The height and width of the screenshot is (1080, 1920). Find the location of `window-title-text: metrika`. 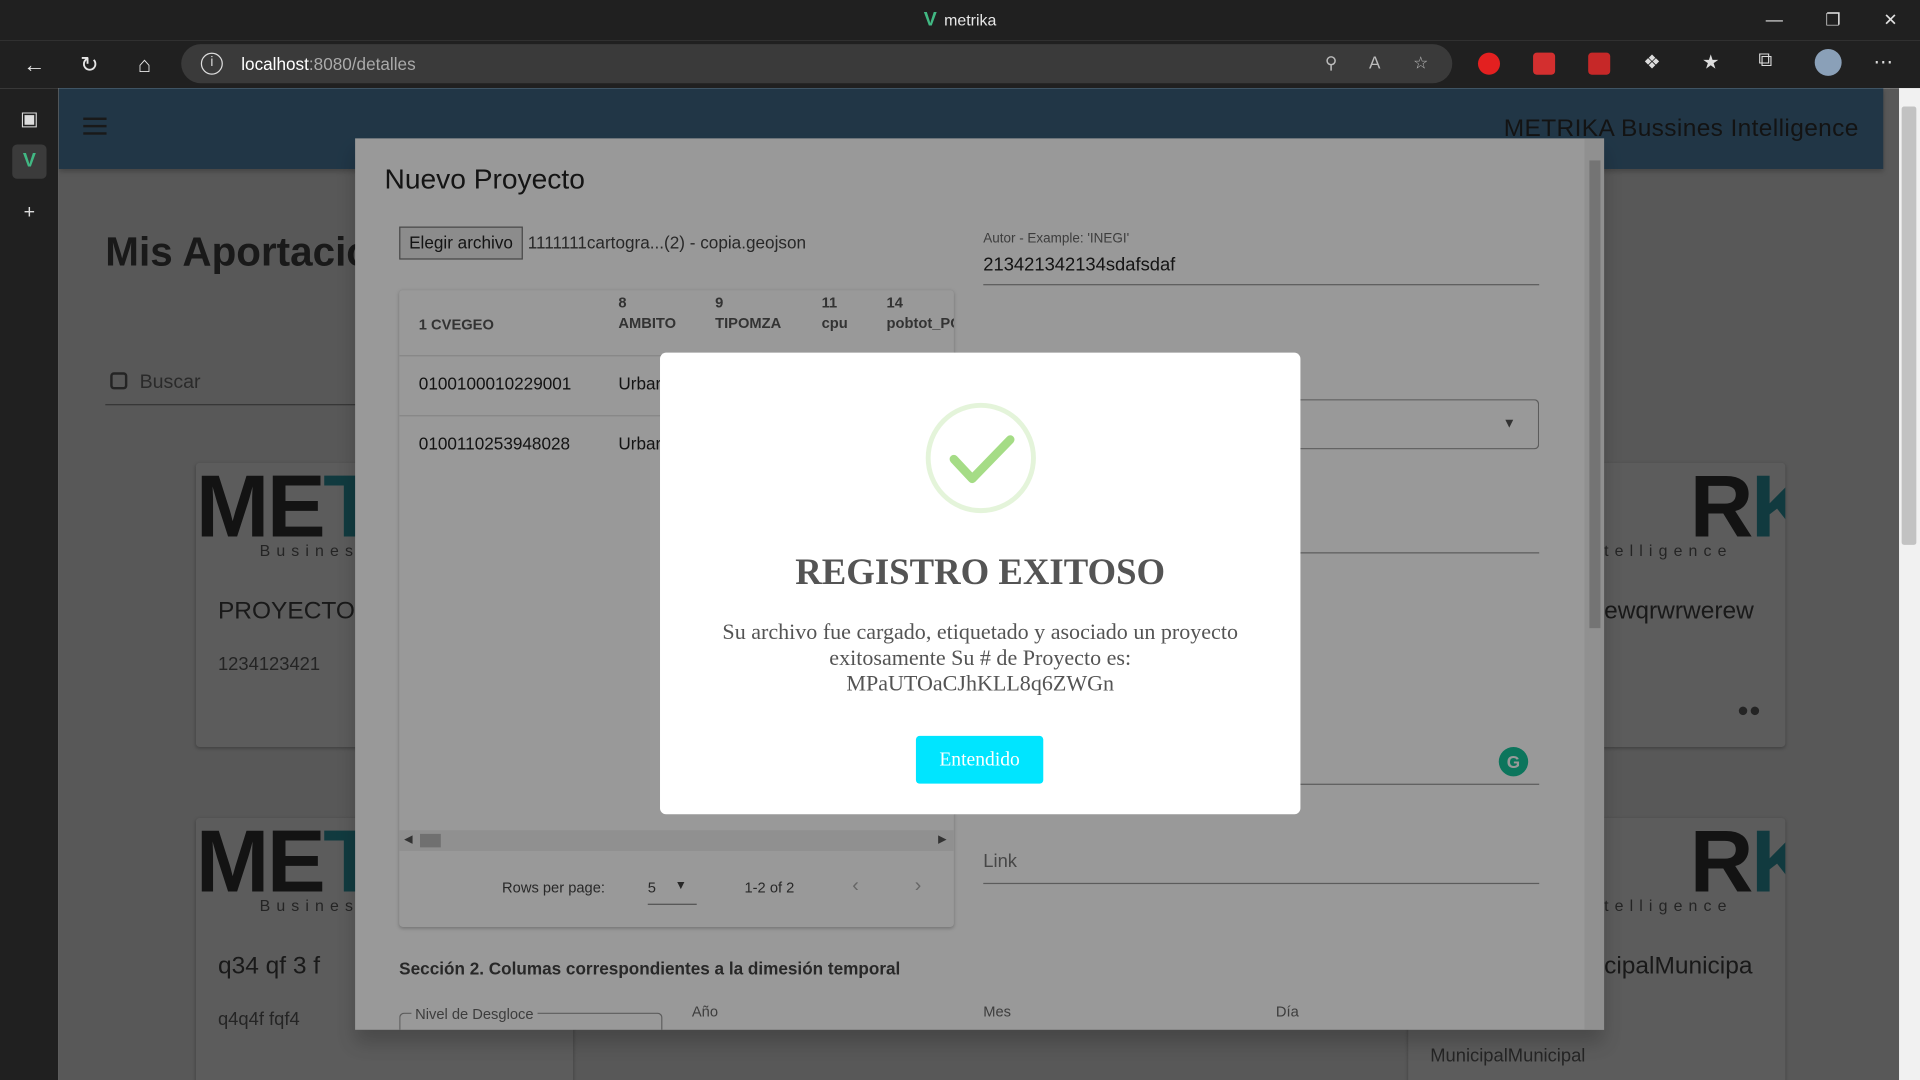

window-title-text: metrika is located at coordinates (970, 20).